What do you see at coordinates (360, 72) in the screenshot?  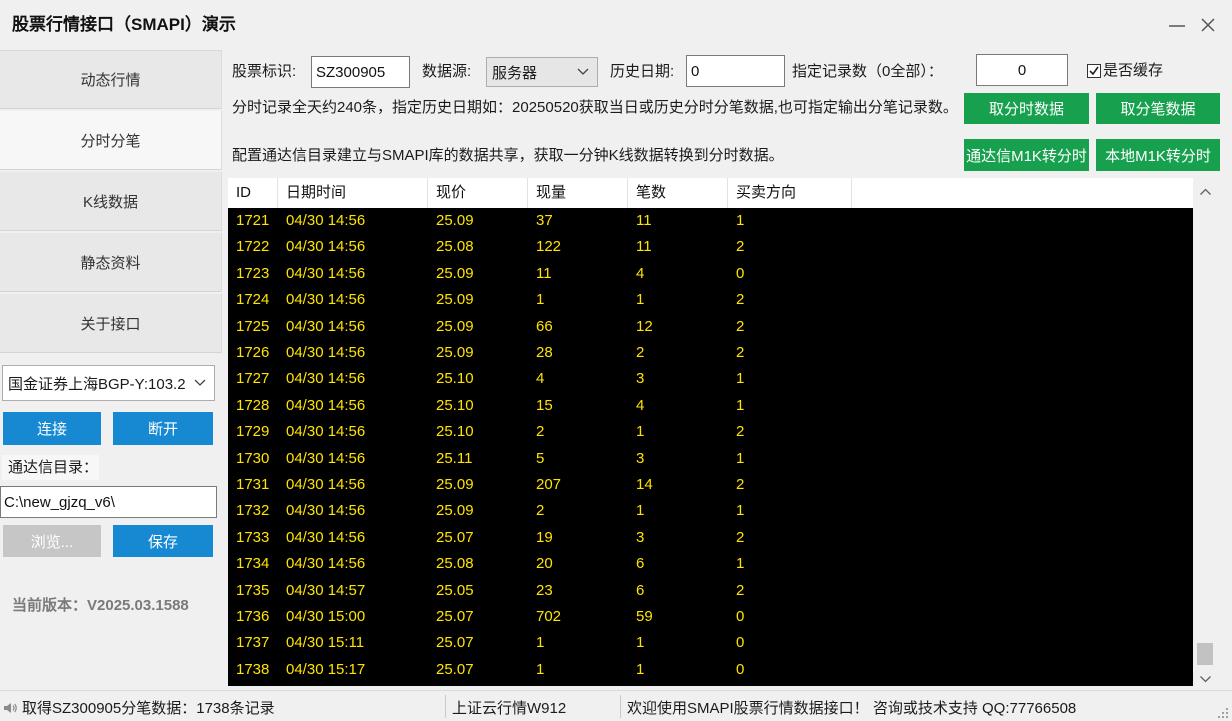 I see `stock-id-input` at bounding box center [360, 72].